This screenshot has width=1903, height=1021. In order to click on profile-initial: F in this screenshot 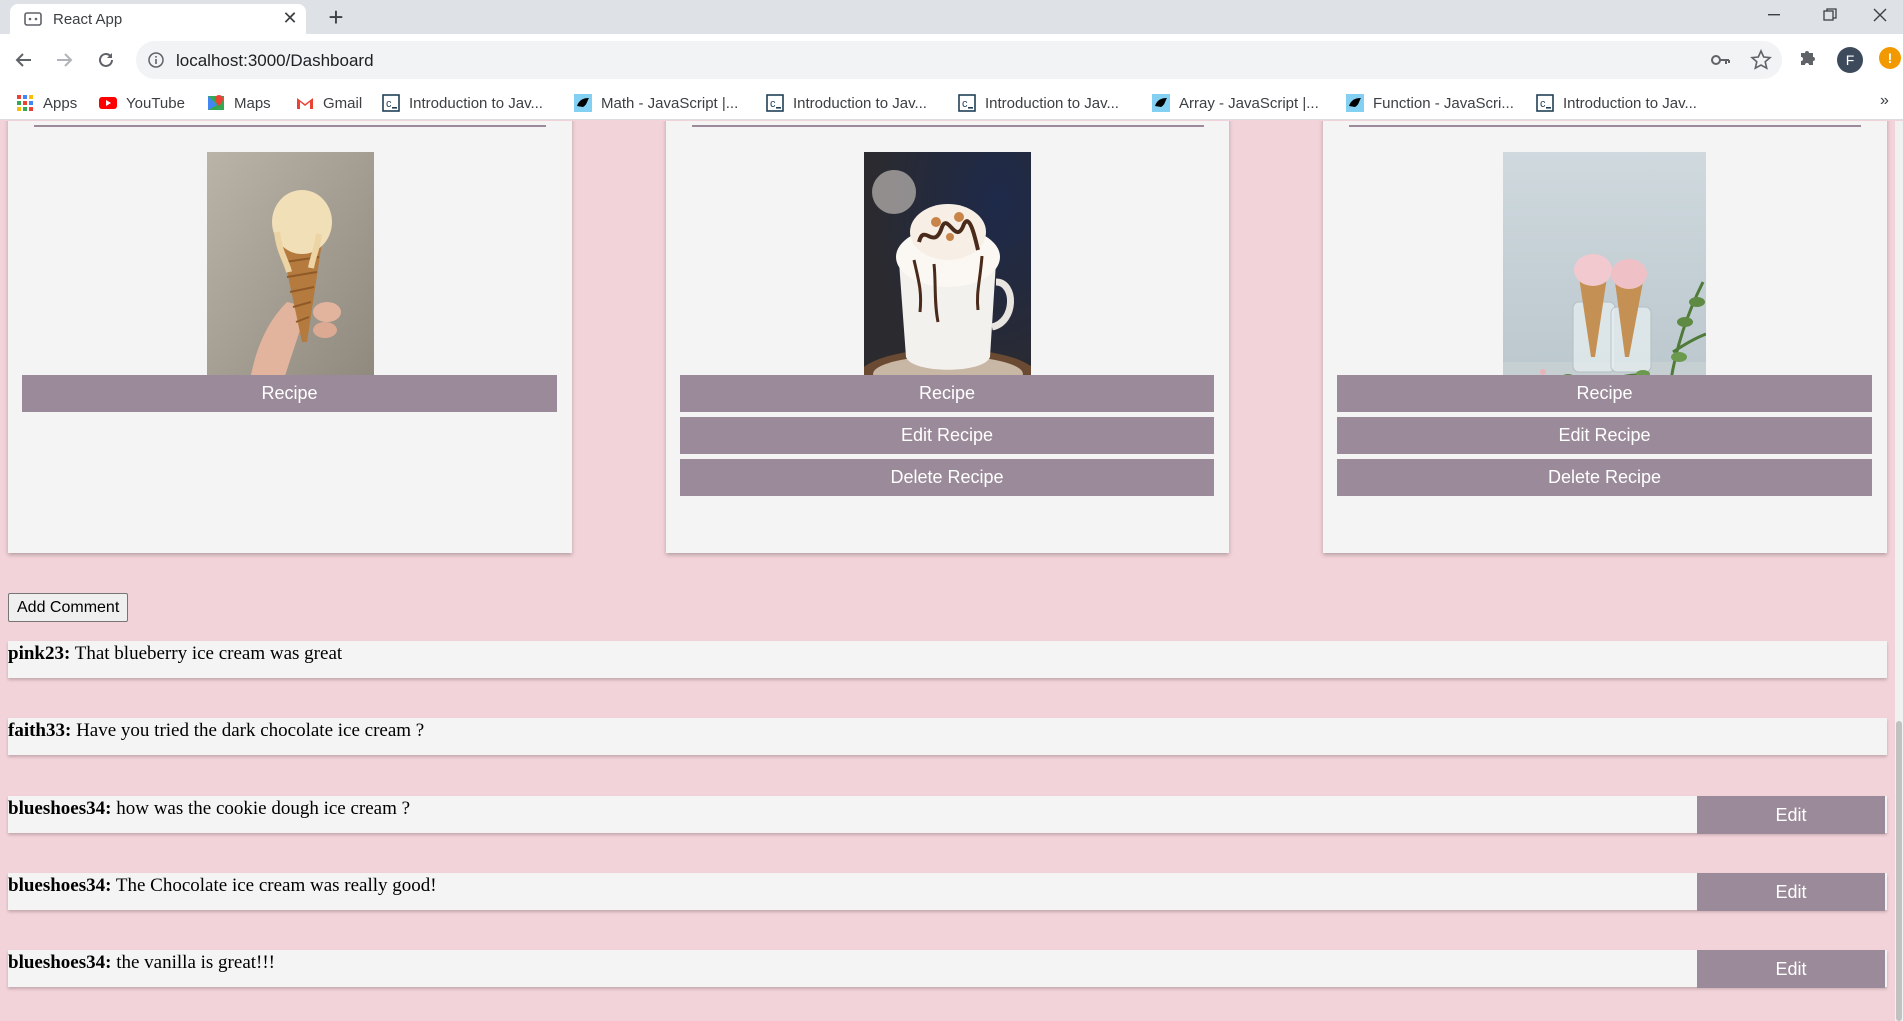, I will do `click(1850, 60)`.